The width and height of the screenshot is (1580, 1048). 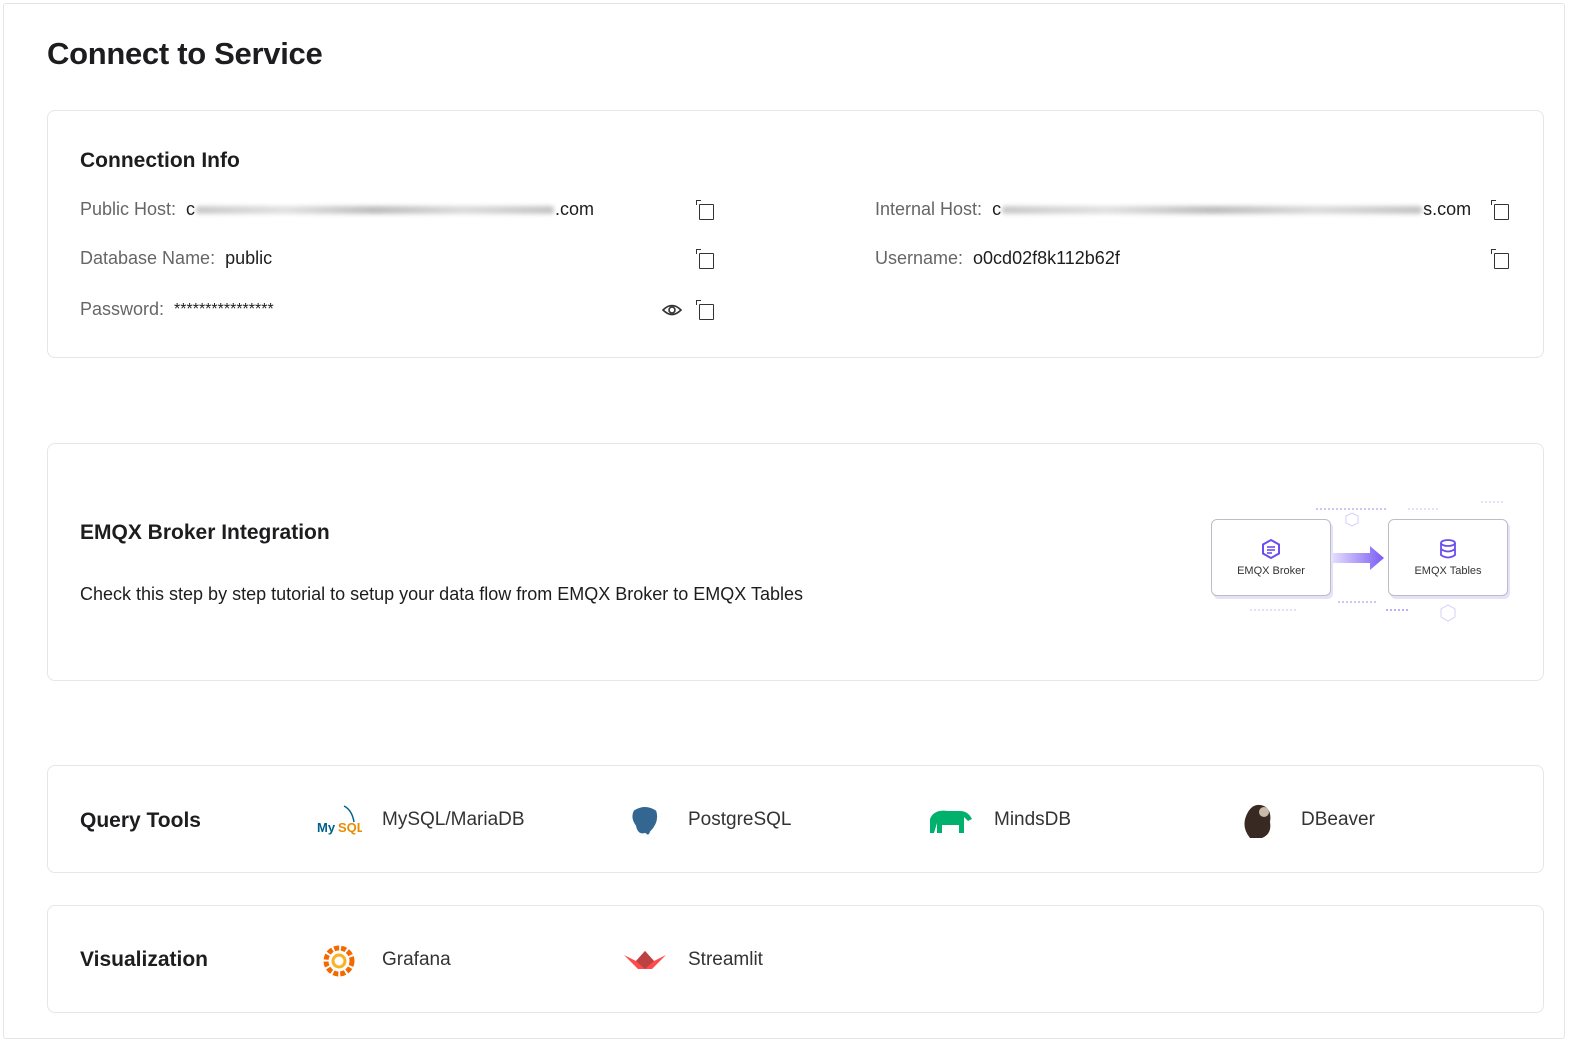 What do you see at coordinates (1448, 549) in the screenshot?
I see `database-icon` at bounding box center [1448, 549].